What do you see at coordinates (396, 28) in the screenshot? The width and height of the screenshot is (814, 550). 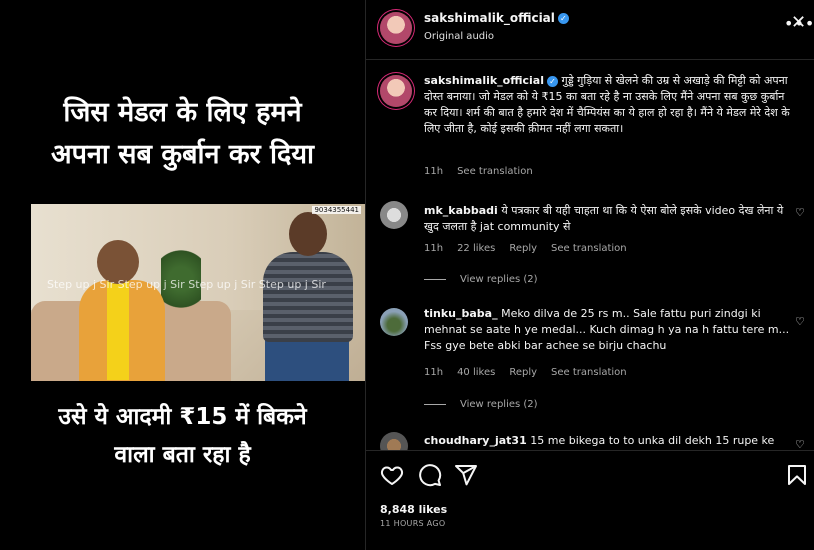 I see `author-avatar` at bounding box center [396, 28].